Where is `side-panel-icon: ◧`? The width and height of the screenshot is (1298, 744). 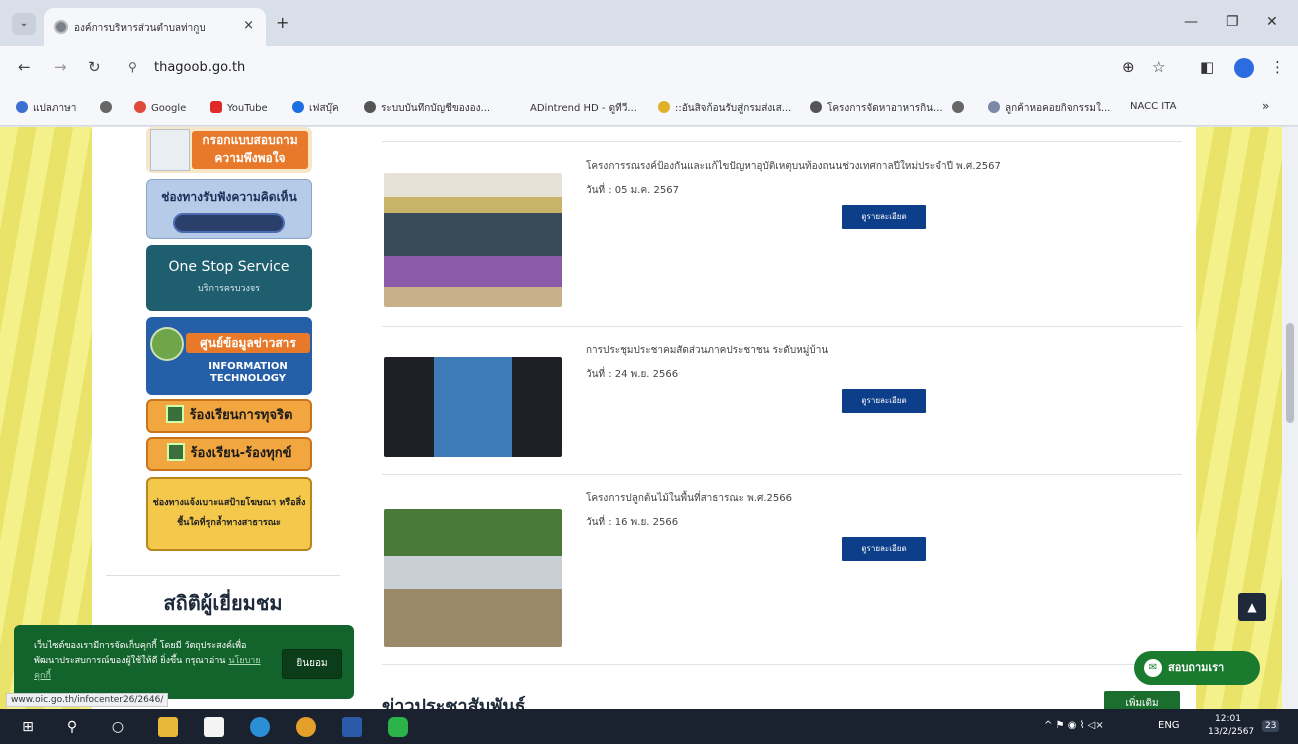
side-panel-icon: ◧ is located at coordinates (1207, 67).